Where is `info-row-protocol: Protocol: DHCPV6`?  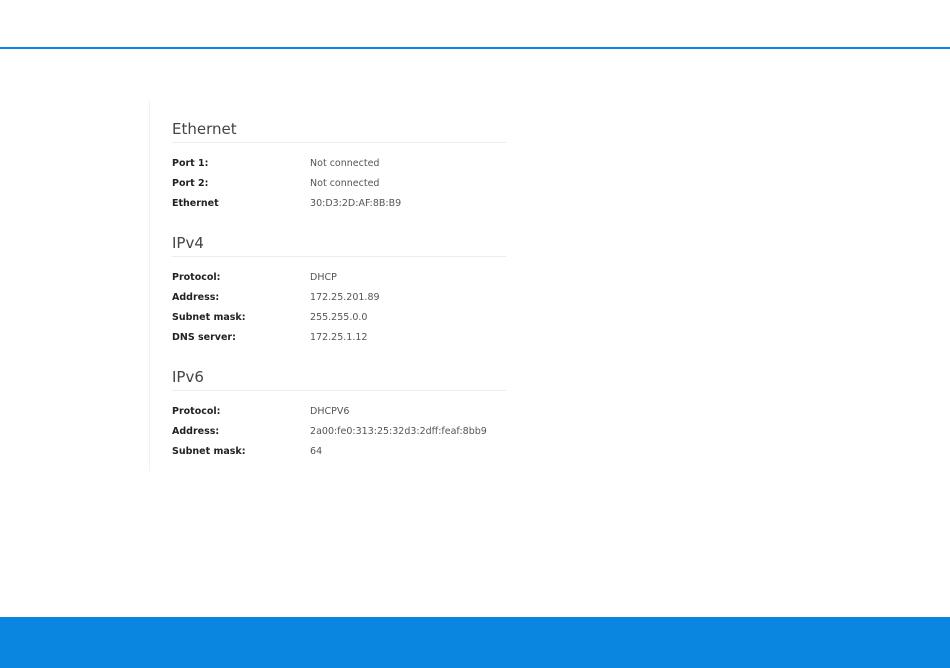 info-row-protocol: Protocol: DHCPV6 is located at coordinates (339, 412).